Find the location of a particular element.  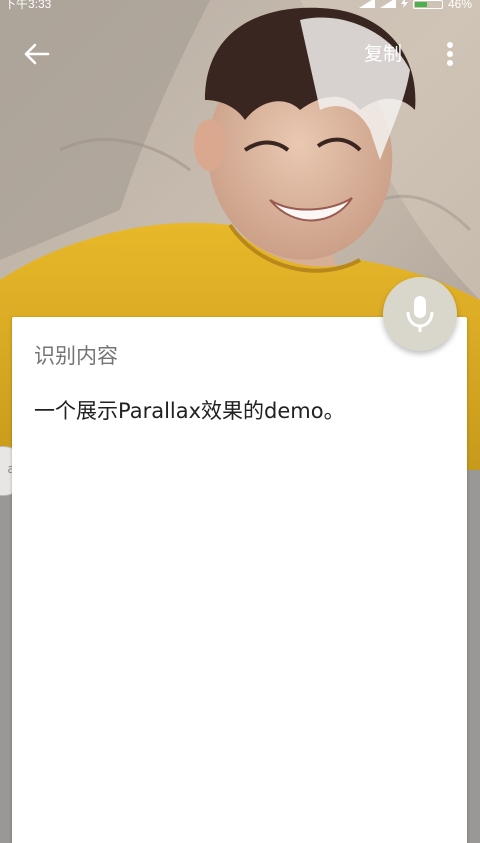

microphone-button is located at coordinates (420, 314).